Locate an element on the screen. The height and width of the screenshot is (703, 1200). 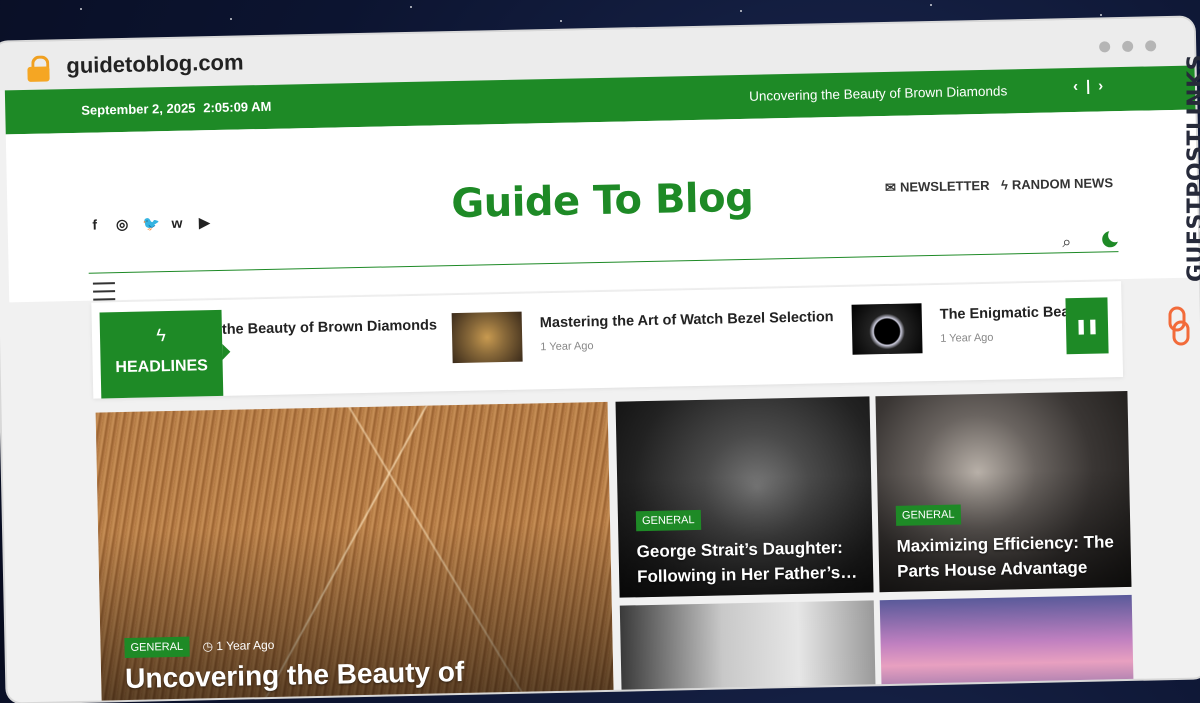
post-time: ◷ 1 Year Ago is located at coordinates (238, 645).